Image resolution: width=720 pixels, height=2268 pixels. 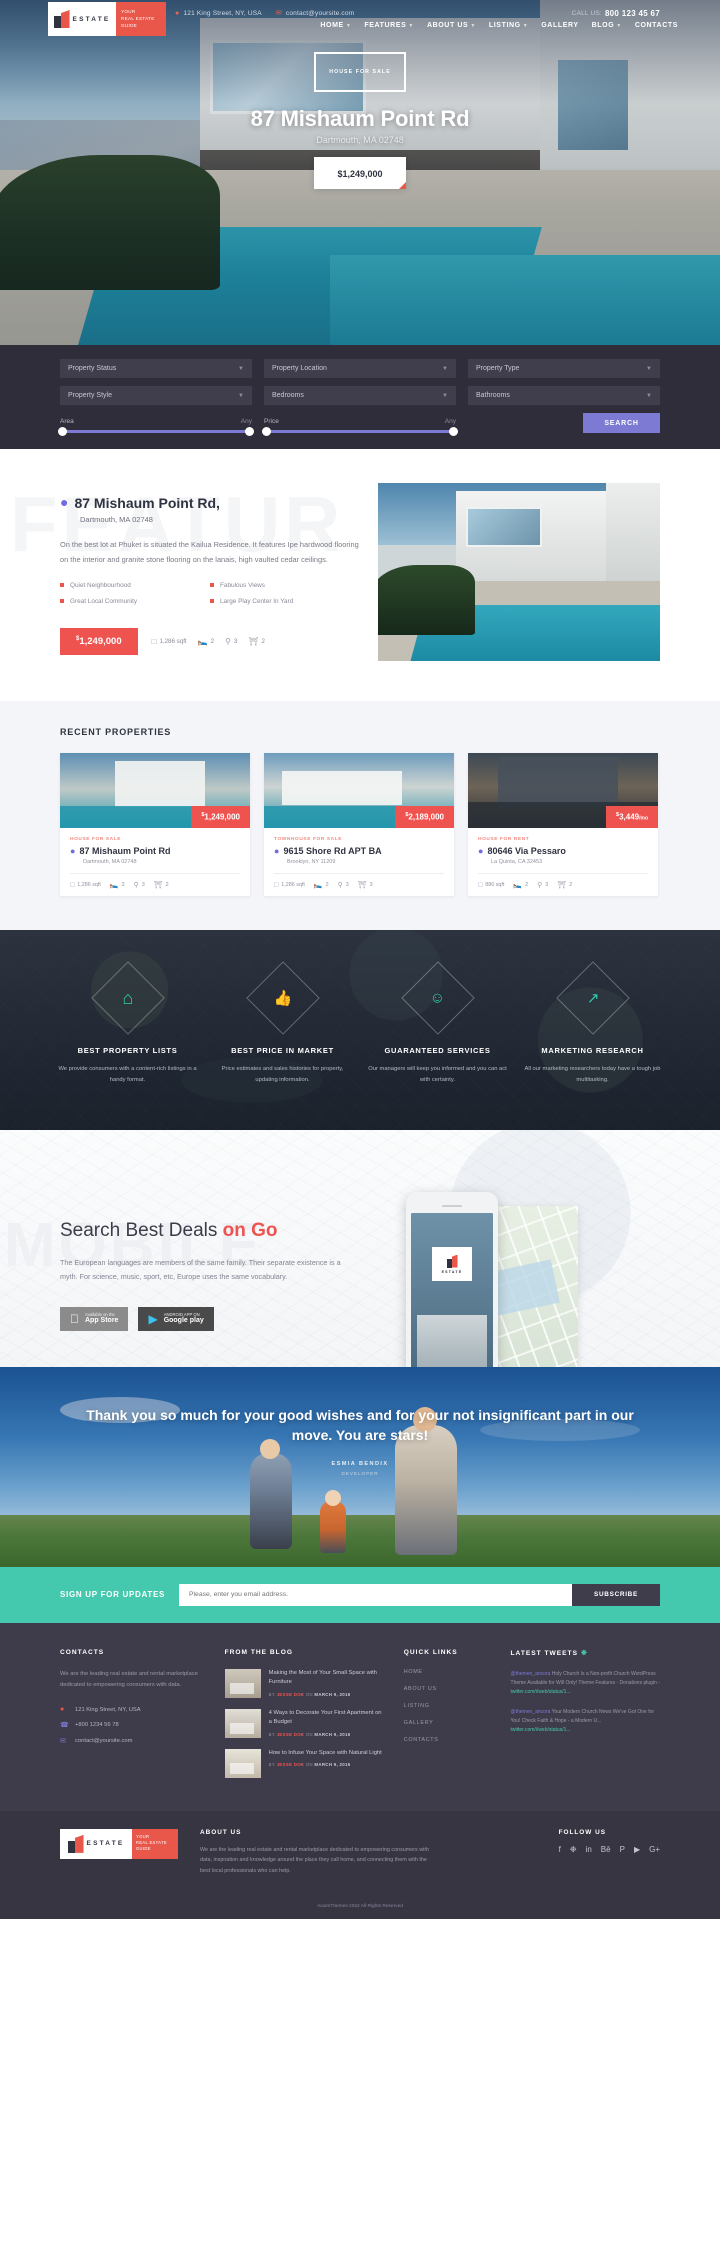 What do you see at coordinates (504, 839) in the screenshot?
I see `property-card-status: HOUSE FOR RENT` at bounding box center [504, 839].